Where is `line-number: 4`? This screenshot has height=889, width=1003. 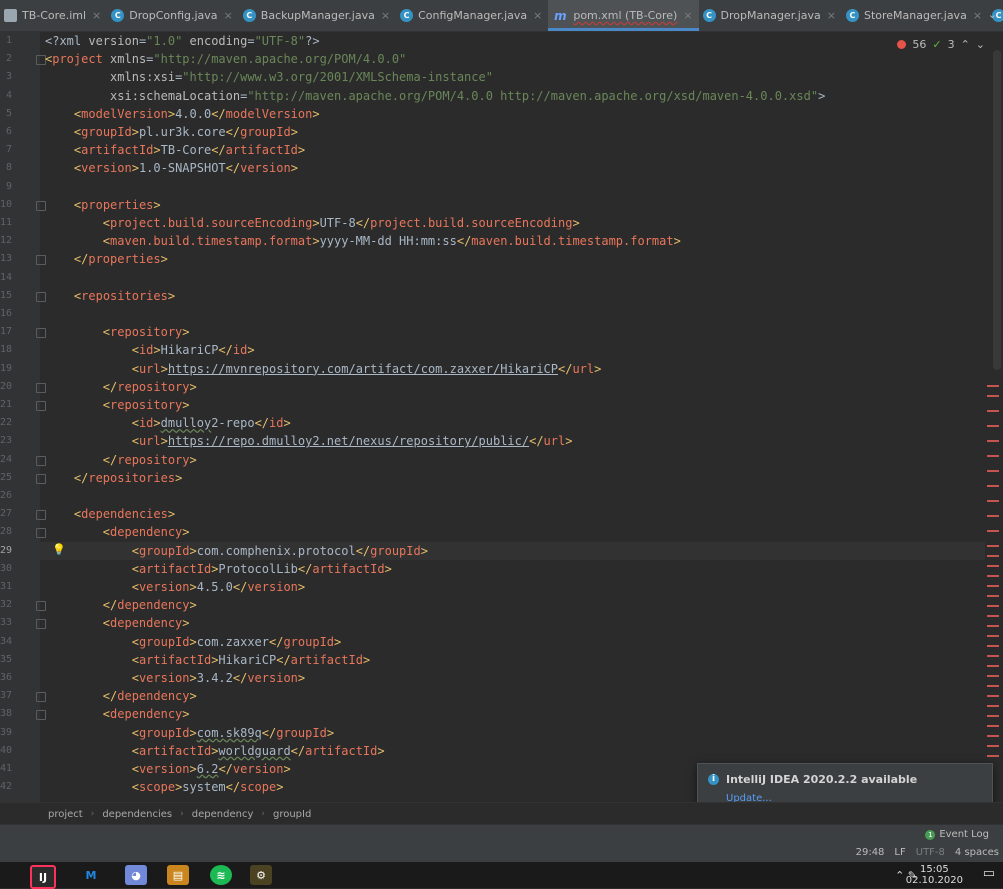 line-number: 4 is located at coordinates (6, 95).